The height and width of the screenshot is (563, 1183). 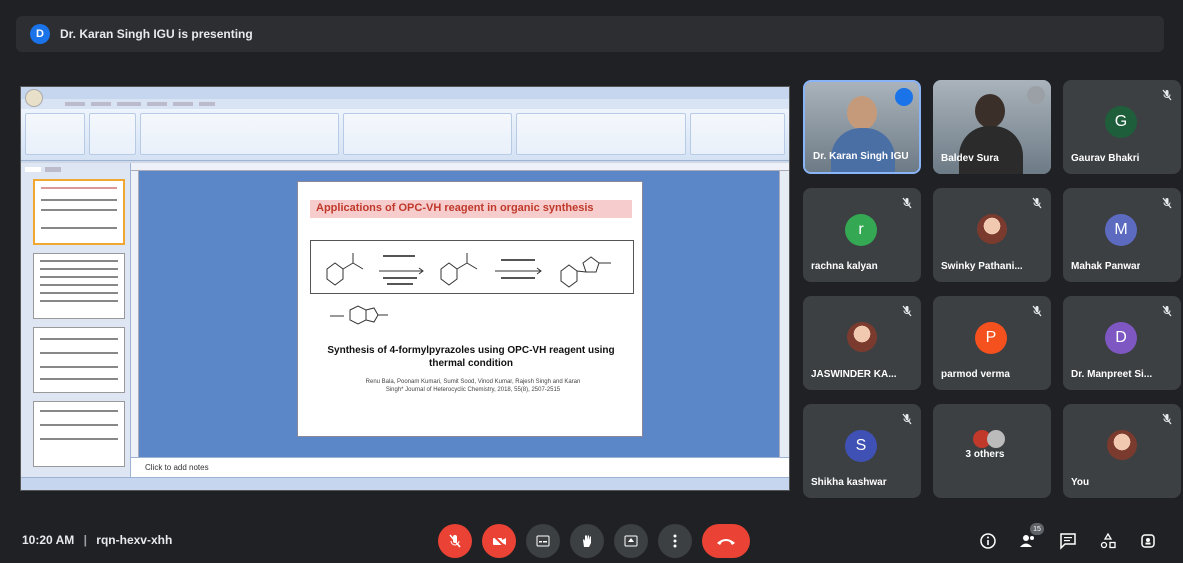 I want to click on captions-icon, so click(x=543, y=541).